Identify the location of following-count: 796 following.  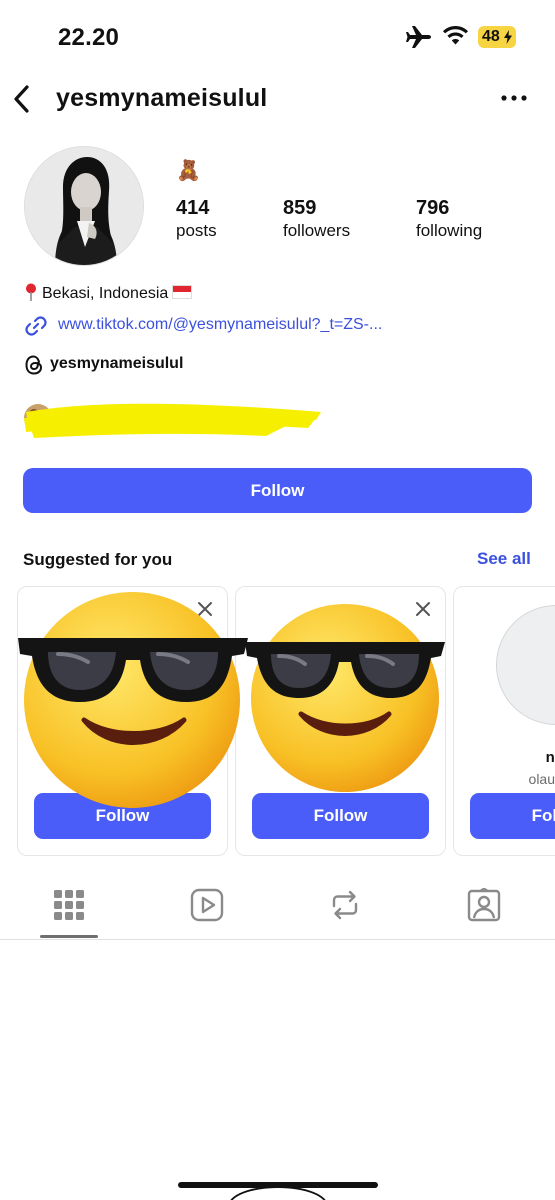
(449, 219).